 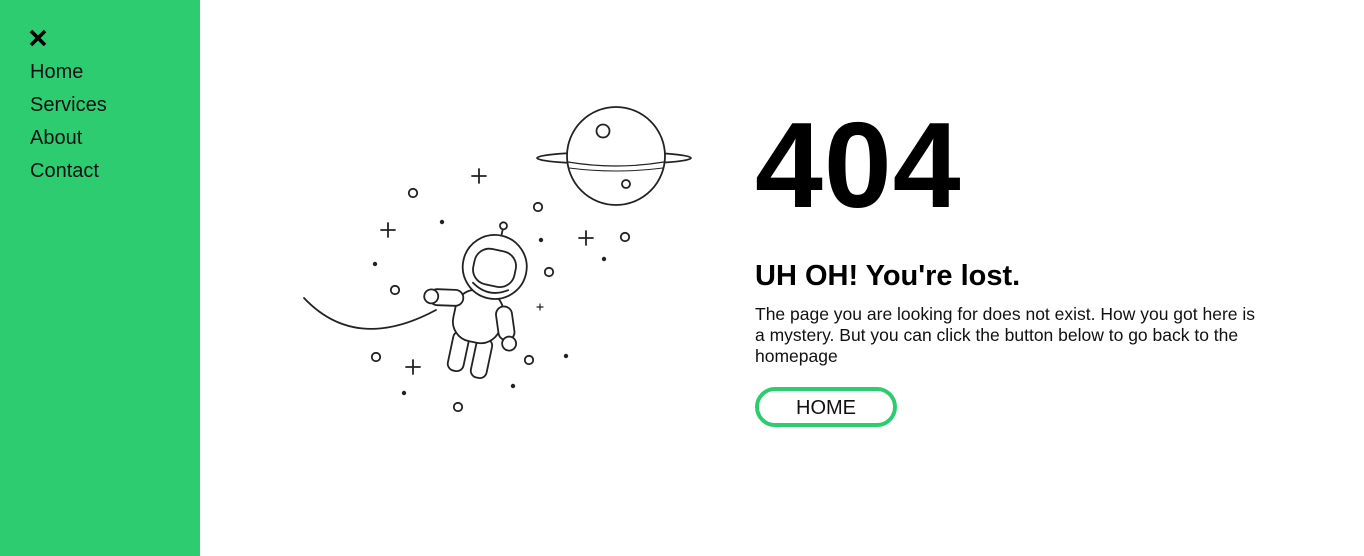 I want to click on sidebar-link-about: About, so click(x=56, y=138).